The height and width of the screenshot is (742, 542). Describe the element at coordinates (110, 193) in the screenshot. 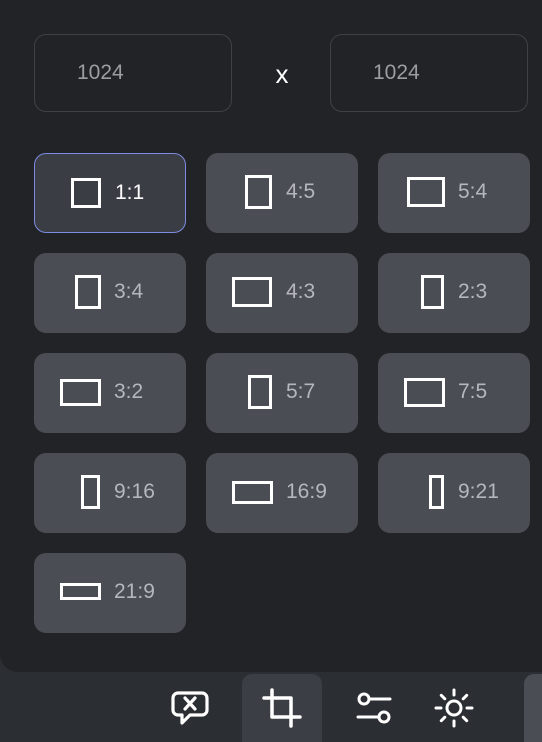

I see `aspect-ratio-button-1-1: 1:1` at that location.